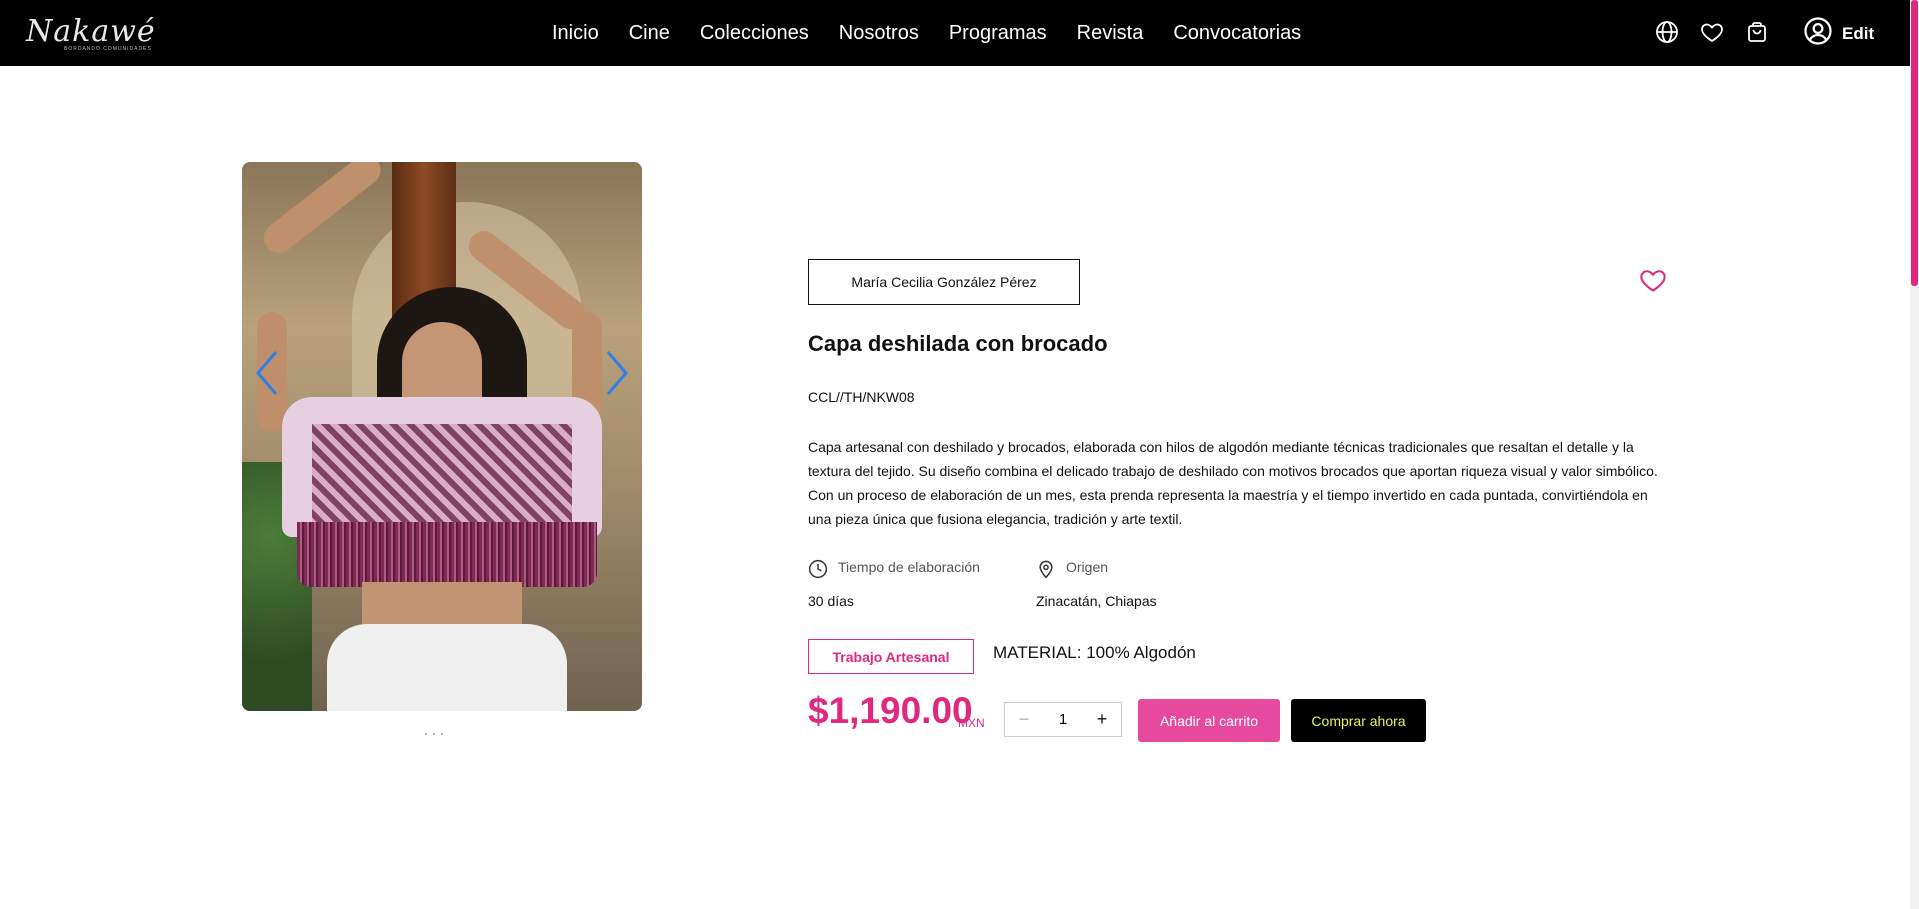  Describe the element at coordinates (1024, 719) in the screenshot. I see `quantity-decrease-button: −` at that location.